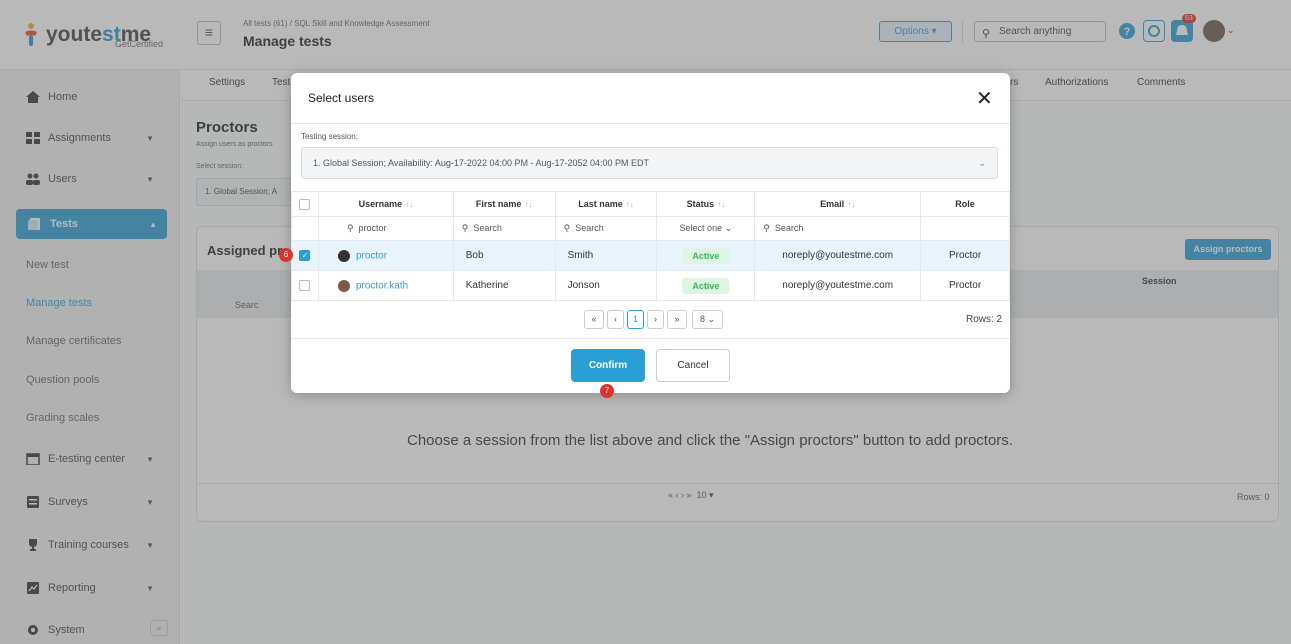 The height and width of the screenshot is (644, 1291). I want to click on step-marker-7: 7, so click(607, 391).